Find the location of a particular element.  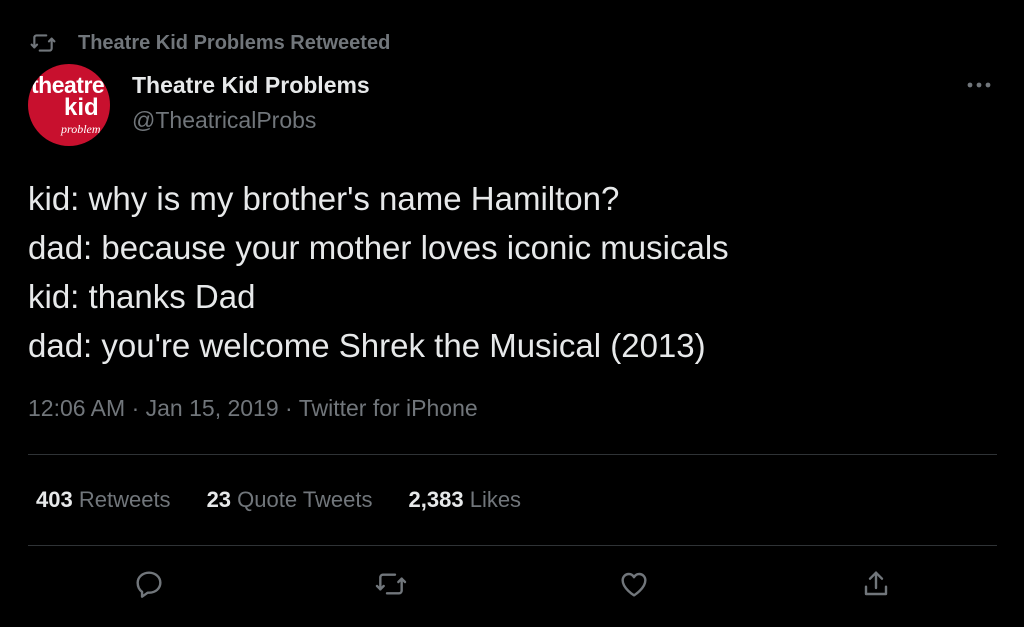

likes-count: 2,383 is located at coordinates (436, 499).